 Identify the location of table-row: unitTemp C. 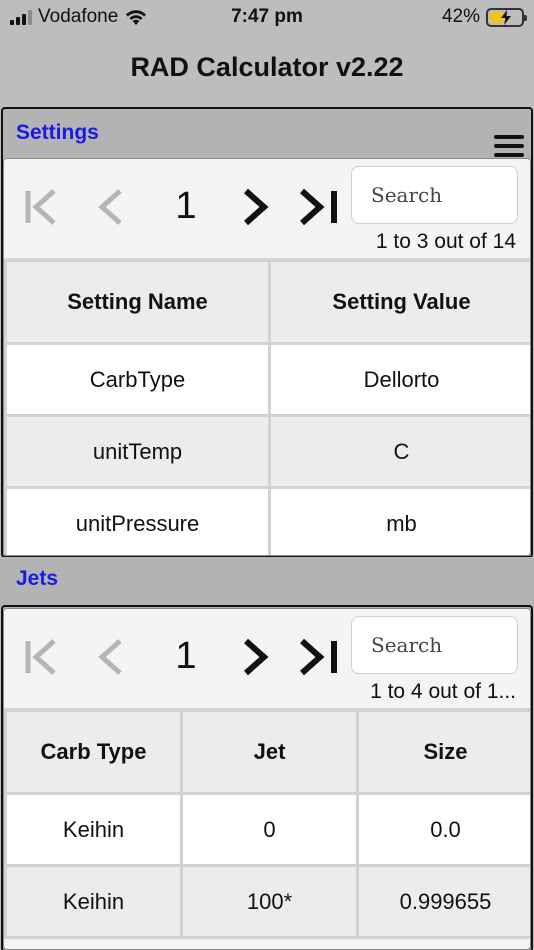
(267, 451).